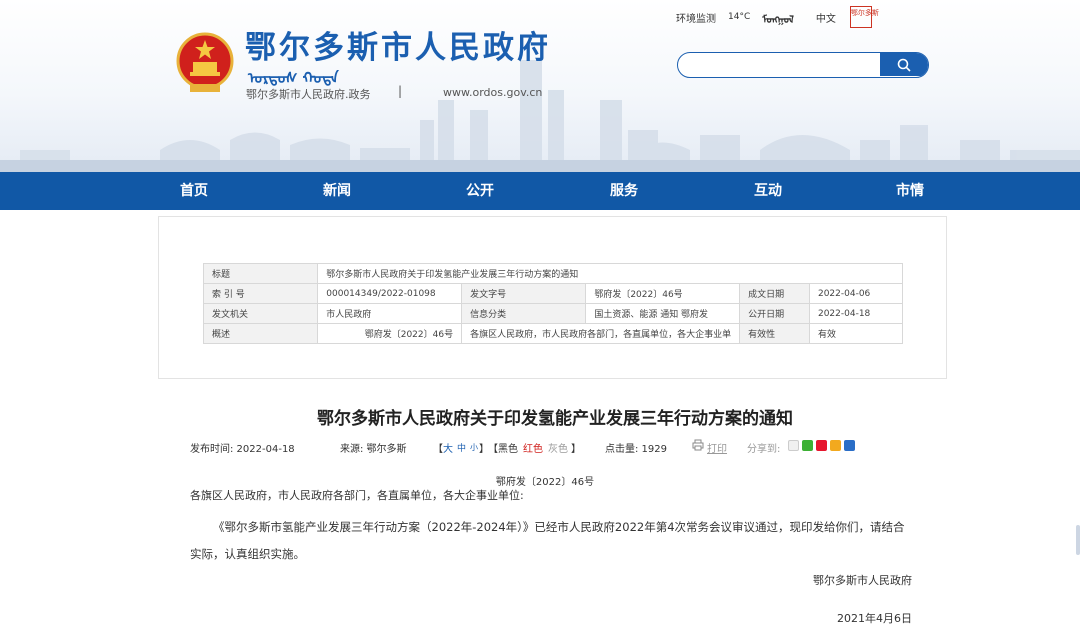 This screenshot has width=1080, height=626. I want to click on nav-item-city-info: 市情, so click(910, 191).